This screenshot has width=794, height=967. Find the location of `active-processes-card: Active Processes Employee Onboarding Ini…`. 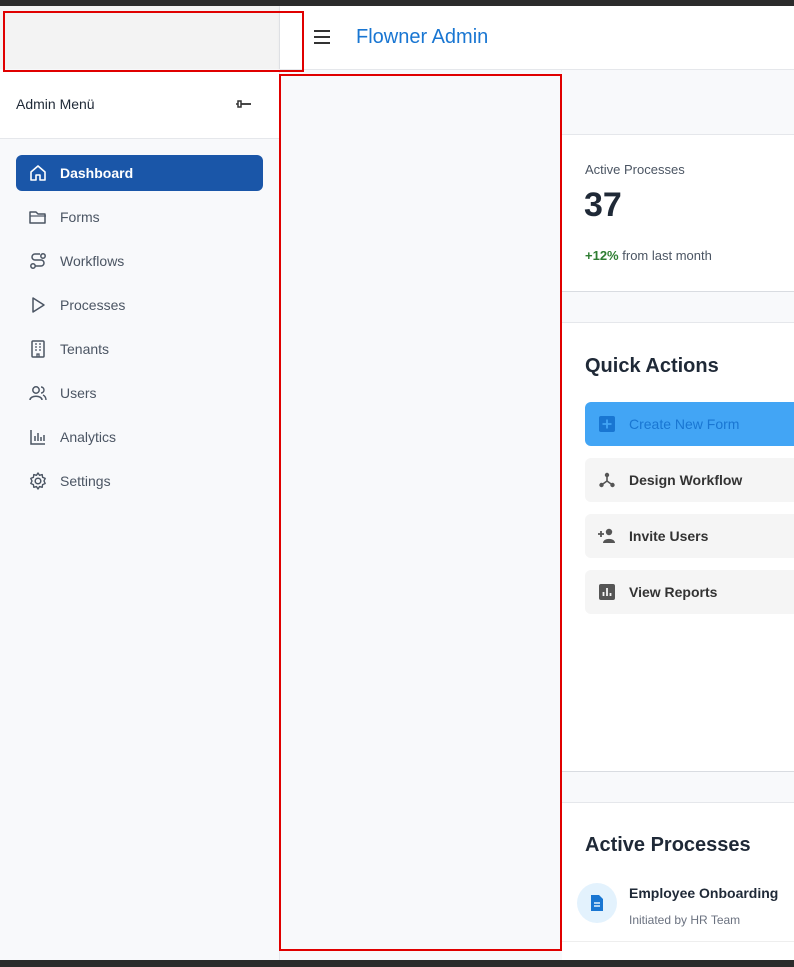

active-processes-card: Active Processes Employee Onboarding Ini… is located at coordinates (678, 881).